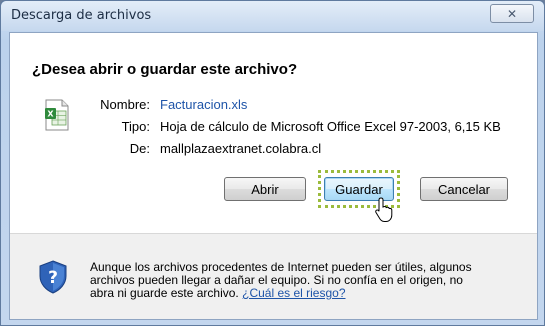 This screenshot has width=545, height=326. I want to click on risk-link: ¿Cuál es el riesgo?, so click(293, 293).